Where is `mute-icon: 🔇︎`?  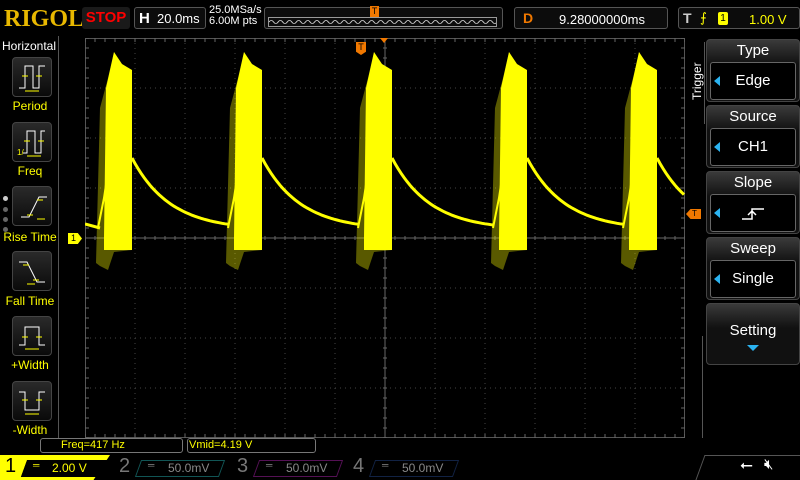 mute-icon: 🔇︎ is located at coordinates (768, 464).